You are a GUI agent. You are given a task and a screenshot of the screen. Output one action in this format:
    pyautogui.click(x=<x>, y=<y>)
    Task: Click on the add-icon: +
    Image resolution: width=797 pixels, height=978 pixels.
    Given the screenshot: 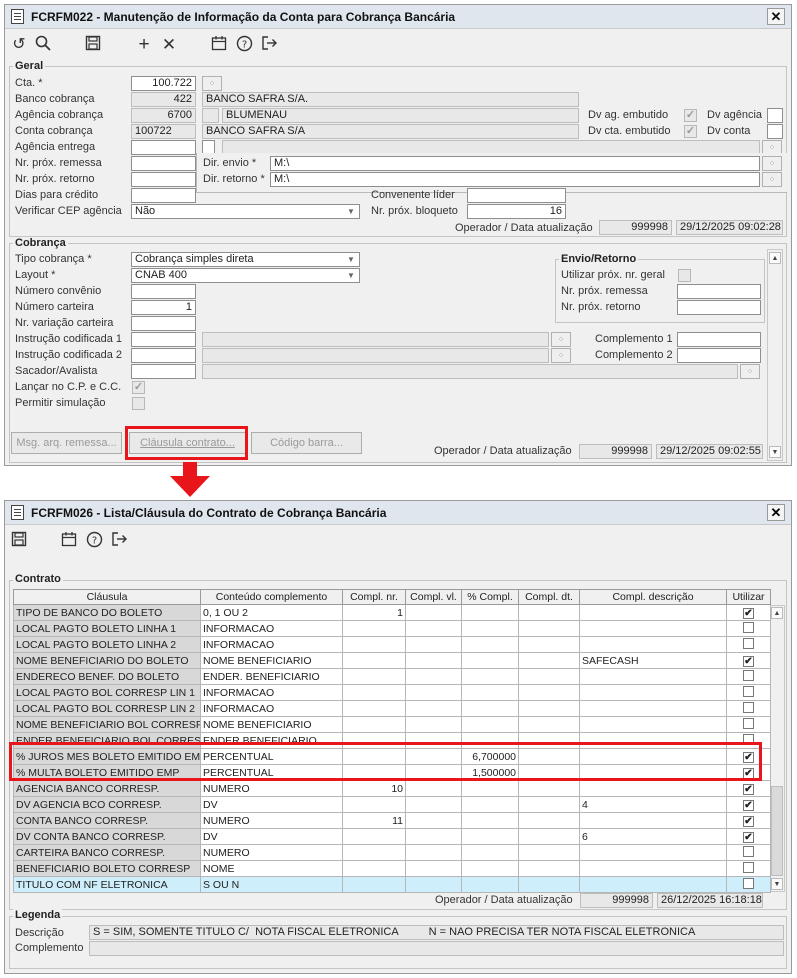 What is the action you would take?
    pyautogui.click(x=144, y=45)
    